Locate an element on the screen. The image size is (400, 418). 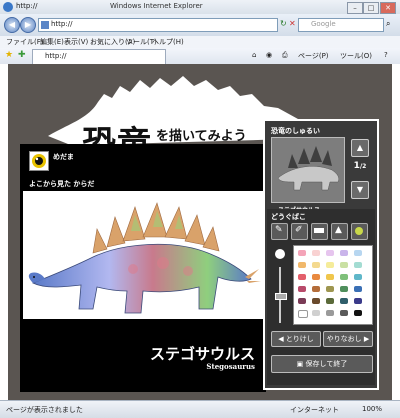
page-menu: ページ(P) is located at coordinates (313, 56).